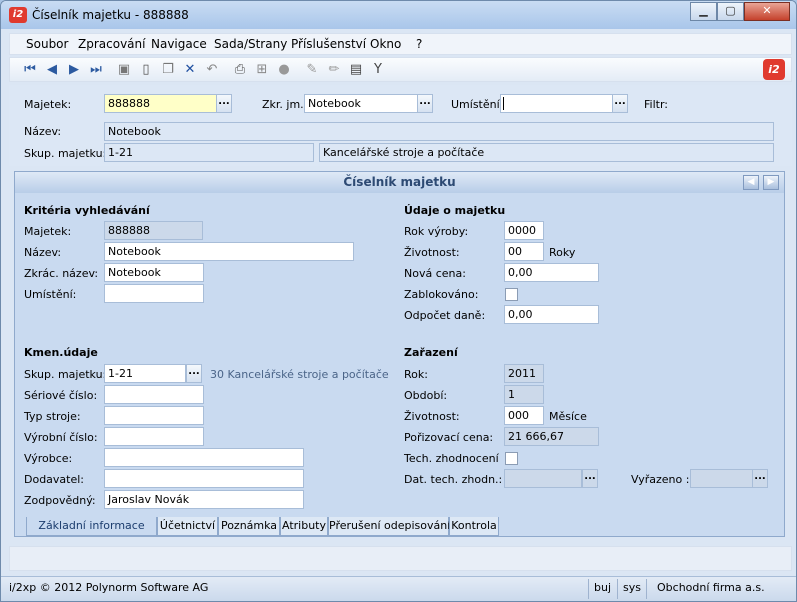 The image size is (797, 602). I want to click on zar-zivotnost-unit: Měsíce, so click(568, 416).